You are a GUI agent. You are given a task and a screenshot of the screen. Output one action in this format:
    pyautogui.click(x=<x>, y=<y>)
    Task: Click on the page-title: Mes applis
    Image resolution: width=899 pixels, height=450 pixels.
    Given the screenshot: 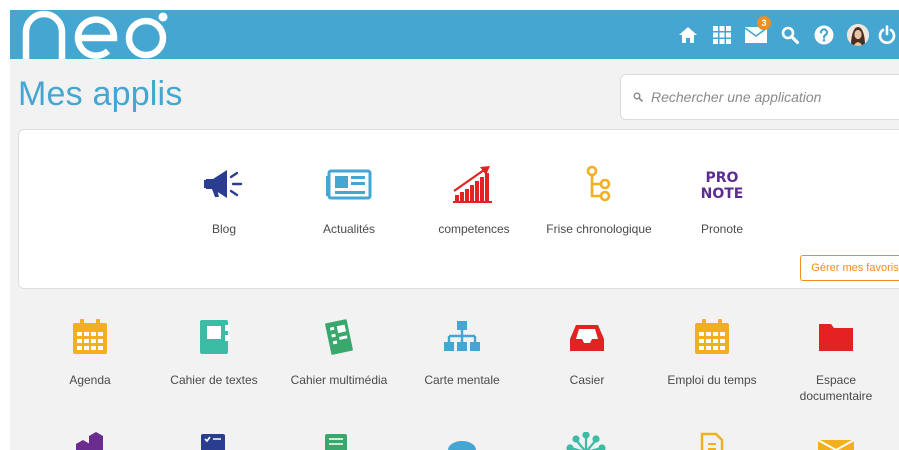 What is the action you would take?
    pyautogui.click(x=100, y=94)
    